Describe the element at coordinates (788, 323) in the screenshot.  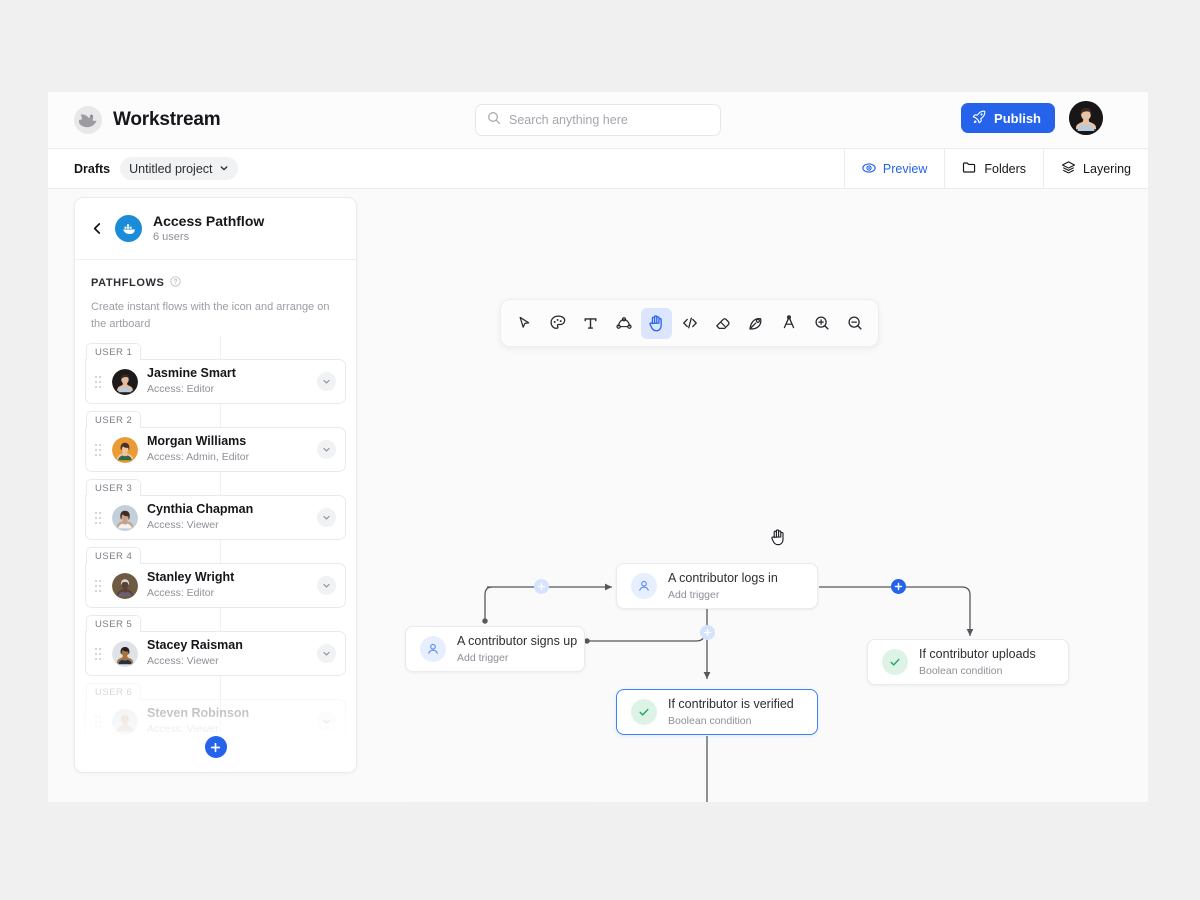
I see `shape-tool-button` at that location.